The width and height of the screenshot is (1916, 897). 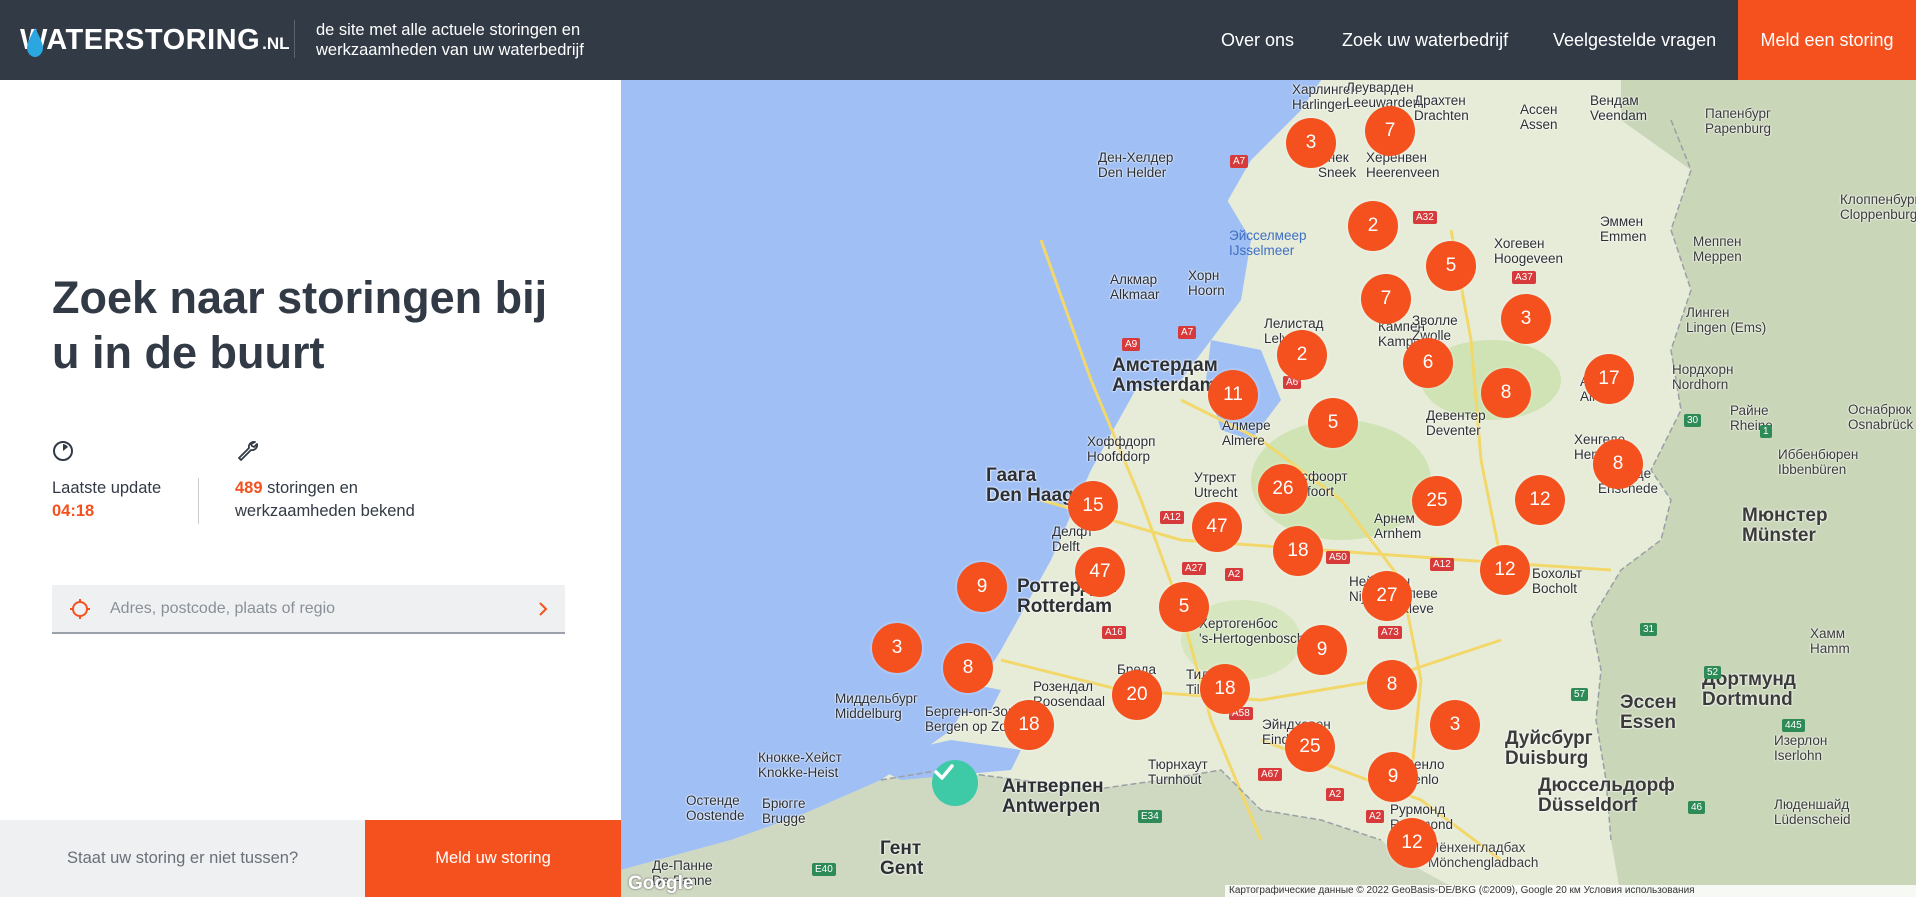 I want to click on google-logo: Google, so click(x=661, y=883).